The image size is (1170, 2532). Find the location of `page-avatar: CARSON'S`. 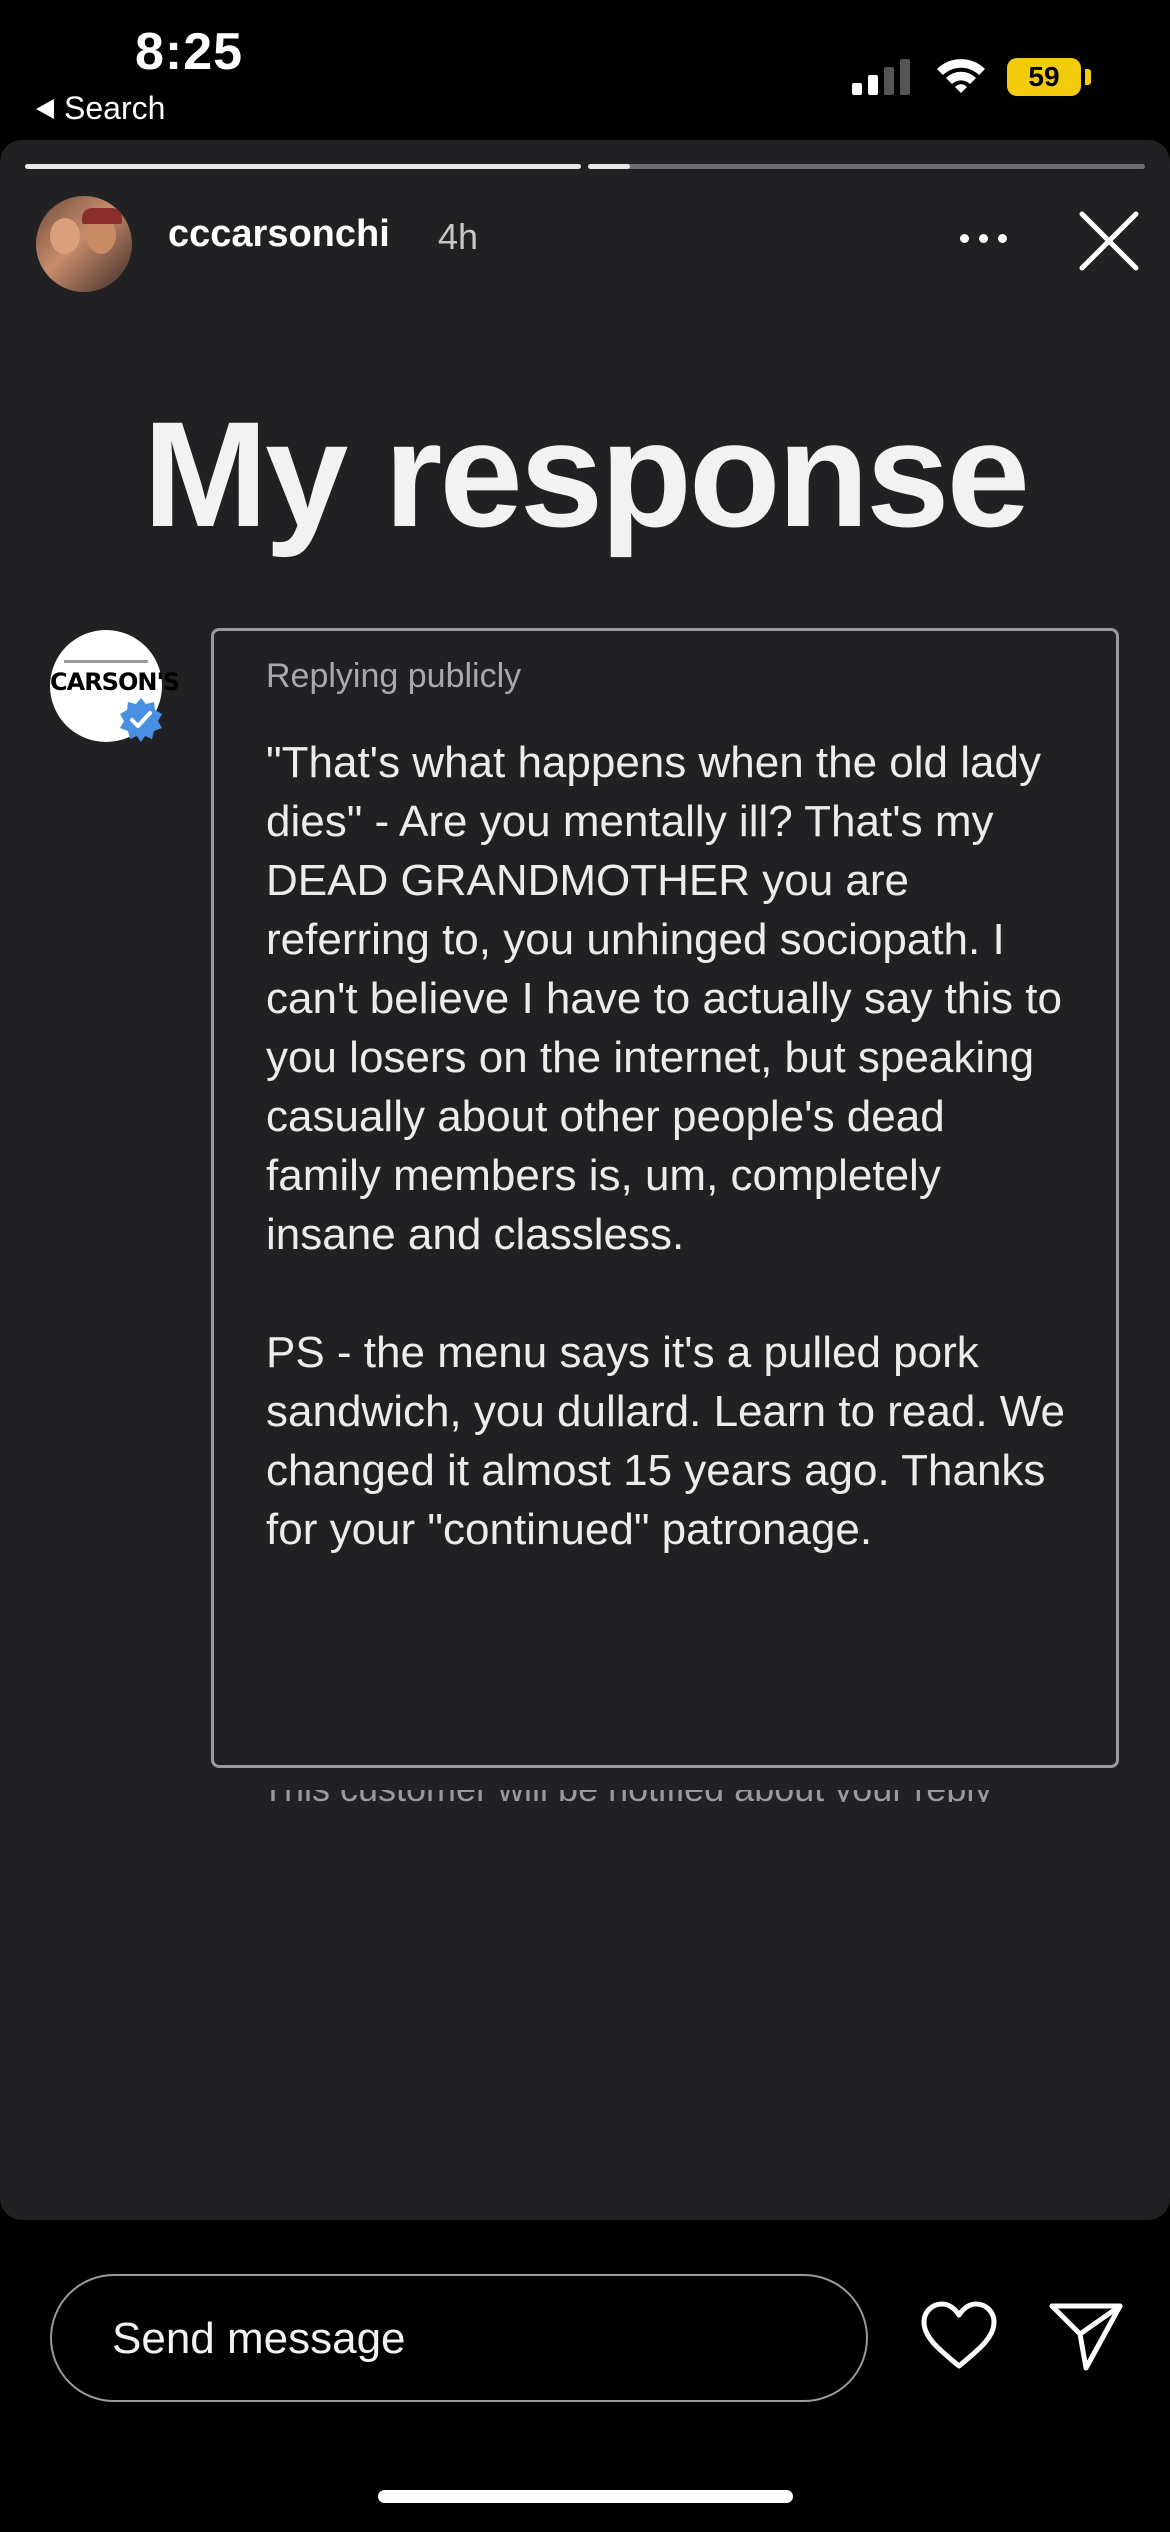

page-avatar: CARSON'S is located at coordinates (115, 686).